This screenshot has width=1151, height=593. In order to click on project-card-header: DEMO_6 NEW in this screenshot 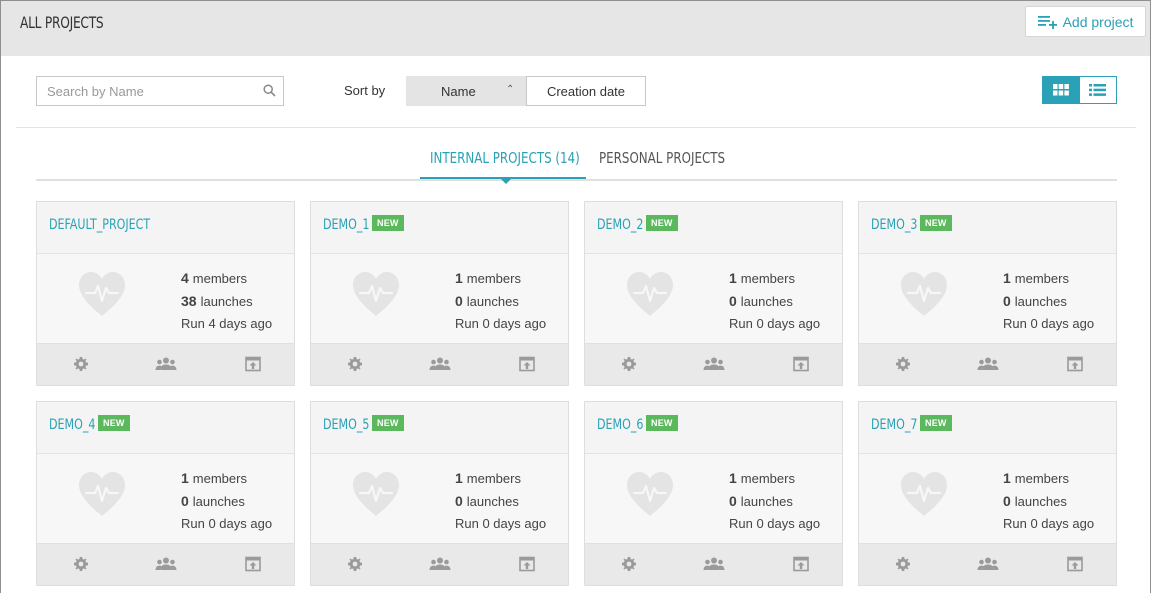, I will do `click(713, 428)`.